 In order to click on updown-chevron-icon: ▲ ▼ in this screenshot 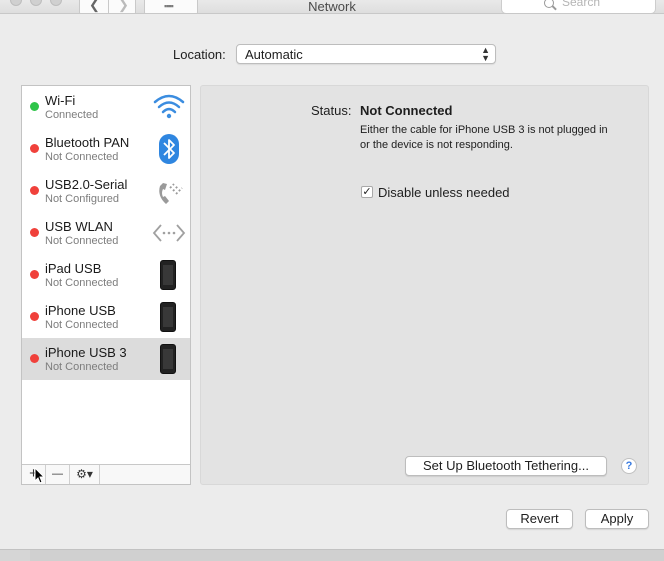, I will do `click(485, 54)`.